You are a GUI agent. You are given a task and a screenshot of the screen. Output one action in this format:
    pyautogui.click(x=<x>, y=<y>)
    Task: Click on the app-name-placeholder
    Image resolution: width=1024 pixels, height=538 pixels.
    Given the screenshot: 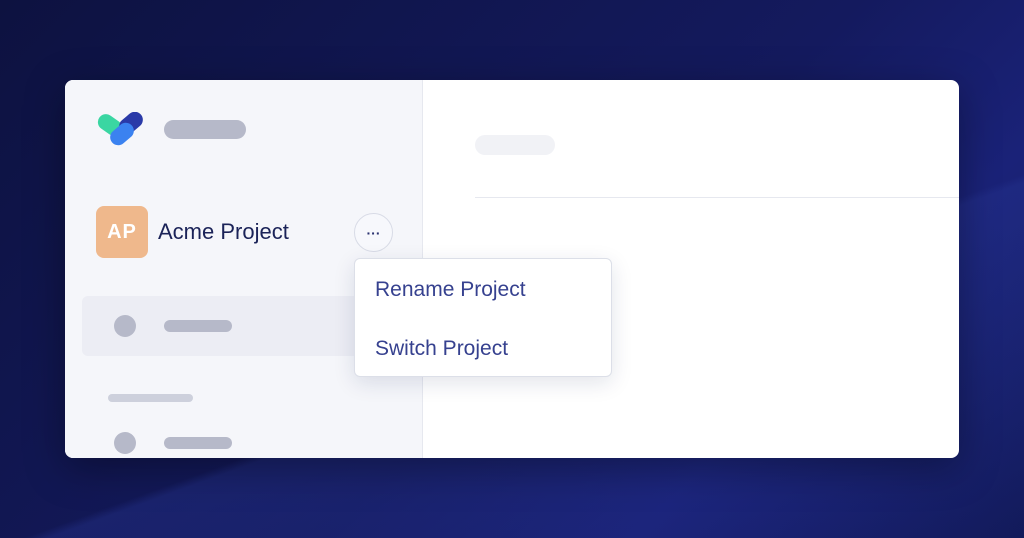 What is the action you would take?
    pyautogui.click(x=205, y=129)
    